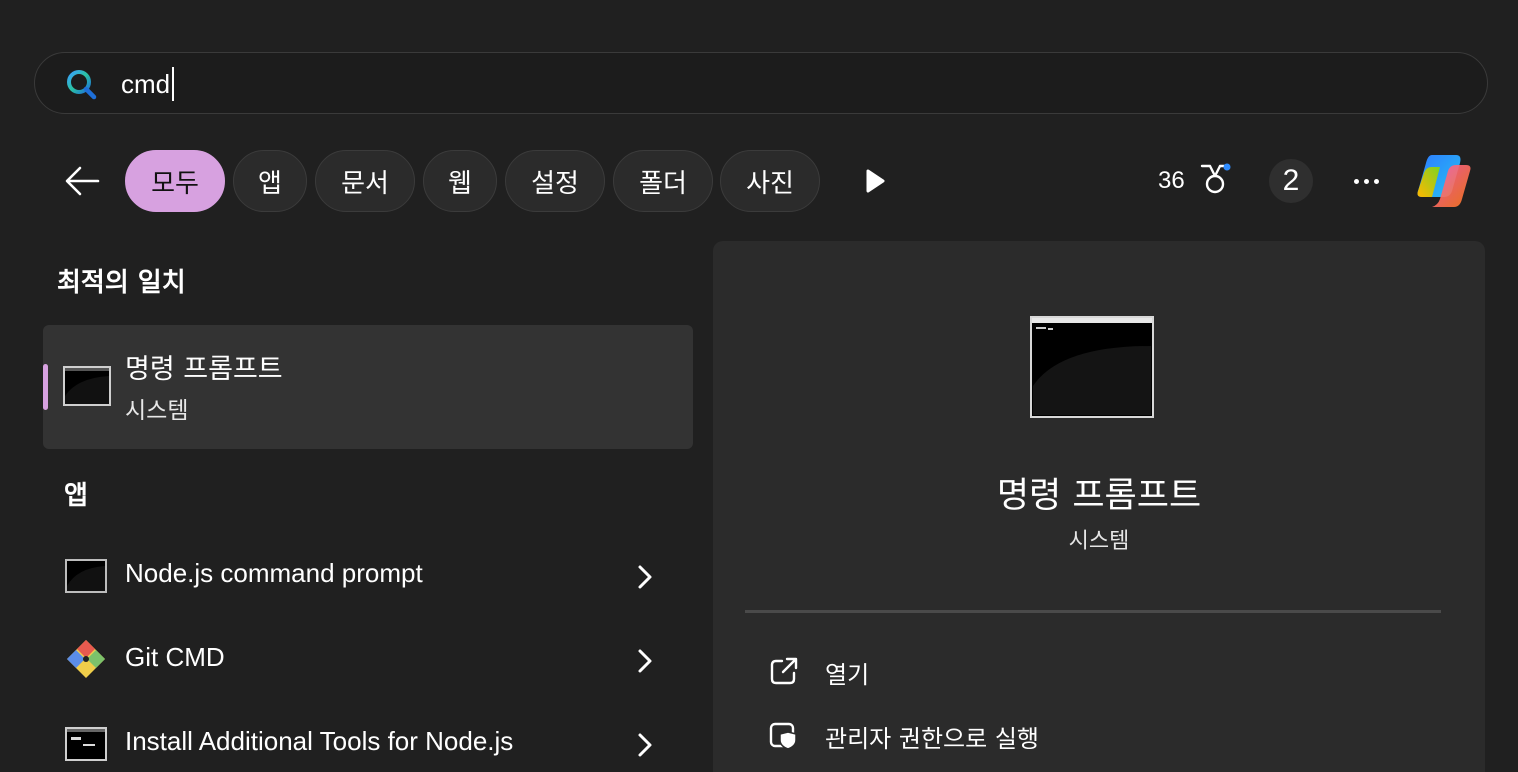  Describe the element at coordinates (175, 183) in the screenshot. I see `chip-label: 모두` at that location.